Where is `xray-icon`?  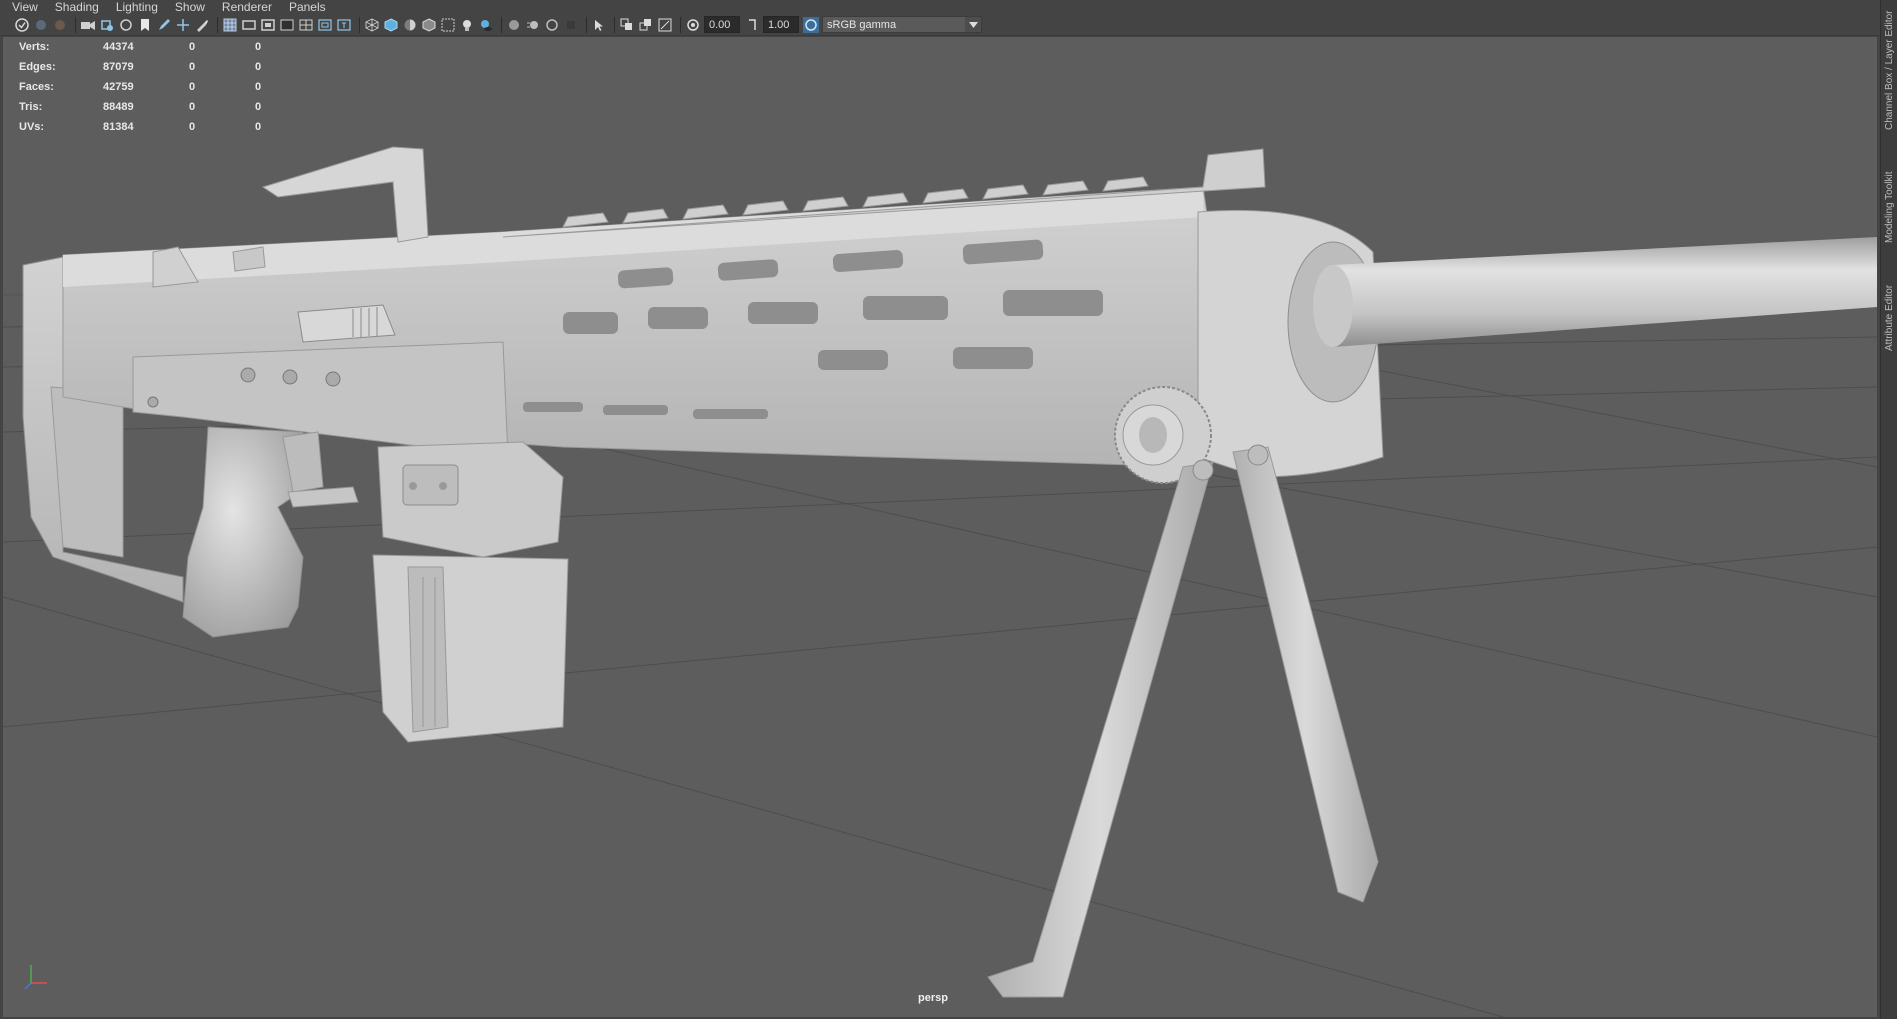
xray-icon is located at coordinates (448, 25).